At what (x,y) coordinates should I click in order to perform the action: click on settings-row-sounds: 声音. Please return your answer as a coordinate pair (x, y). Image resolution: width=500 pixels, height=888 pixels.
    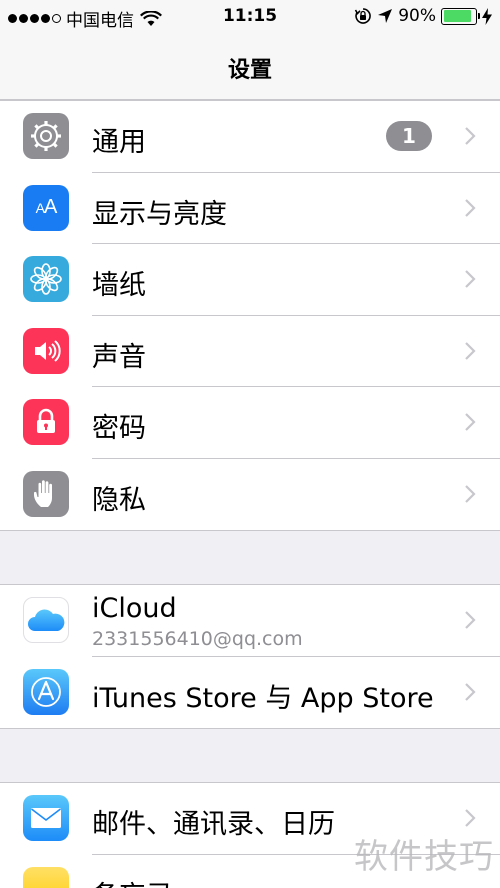
    Looking at the image, I should click on (250, 351).